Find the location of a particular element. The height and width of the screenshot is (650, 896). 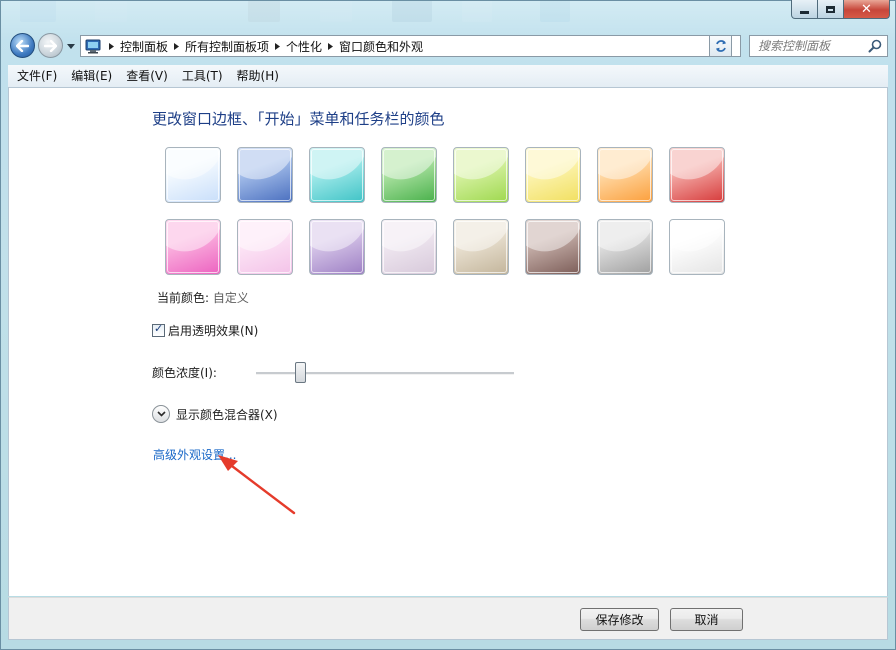

minimize-icon is located at coordinates (804, 12).